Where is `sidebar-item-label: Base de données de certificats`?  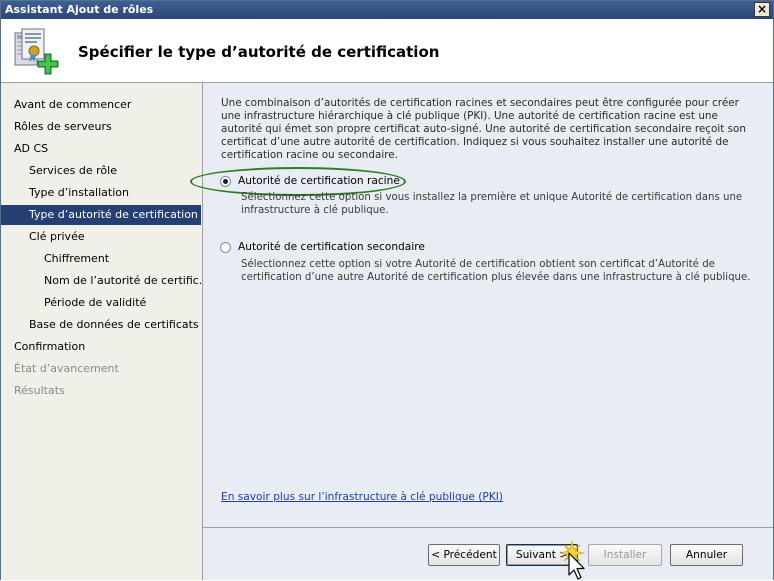
sidebar-item-label: Base de données de certificats is located at coordinates (114, 324).